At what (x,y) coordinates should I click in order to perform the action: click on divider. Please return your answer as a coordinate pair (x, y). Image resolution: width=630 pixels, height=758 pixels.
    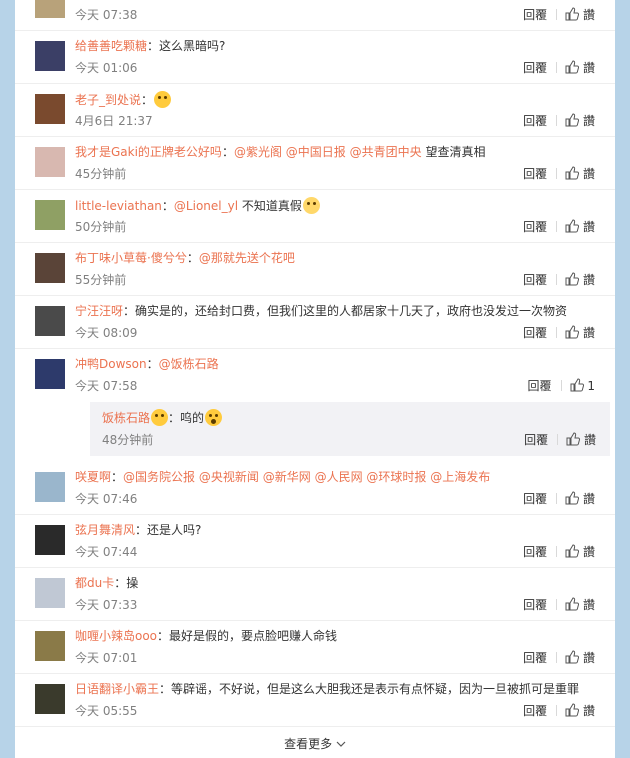
    Looking at the image, I should click on (558, 439).